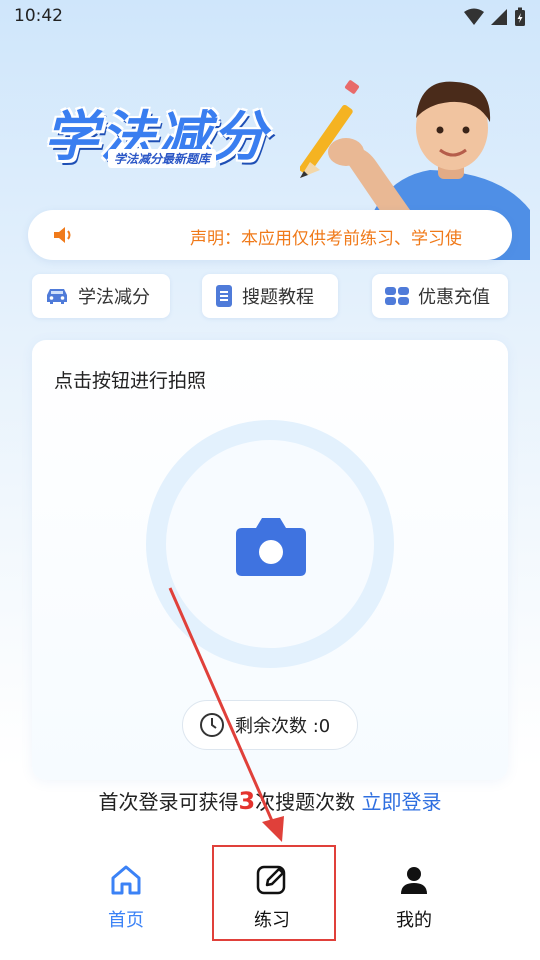  I want to click on quick-action-search-tutorial: 搜题教程, so click(270, 296).